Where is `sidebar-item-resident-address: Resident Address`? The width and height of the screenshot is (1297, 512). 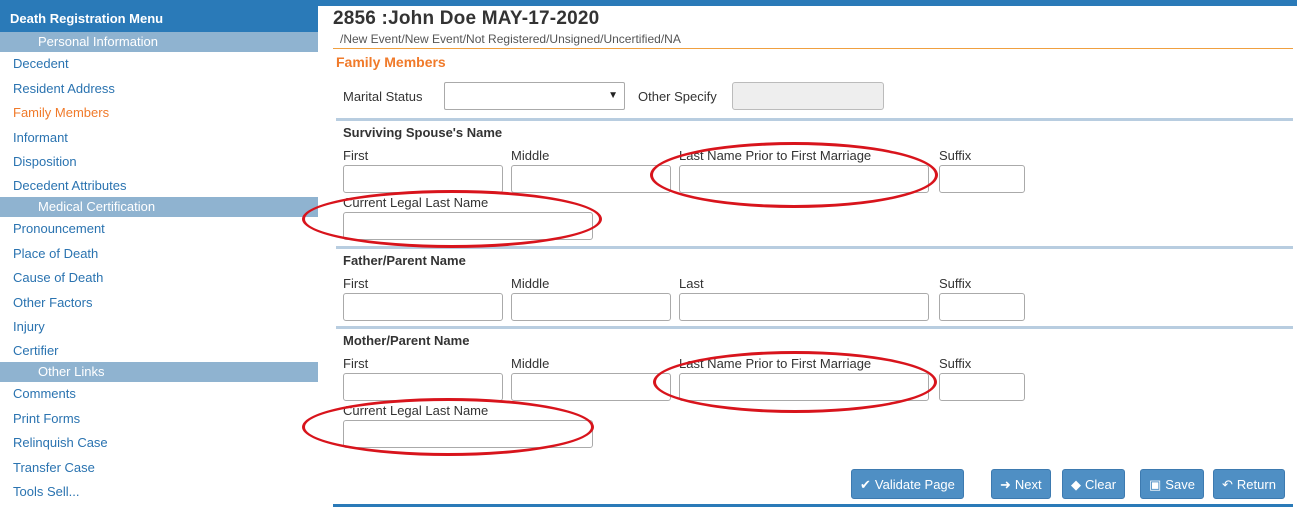
sidebar-item-resident-address: Resident Address is located at coordinates (159, 89).